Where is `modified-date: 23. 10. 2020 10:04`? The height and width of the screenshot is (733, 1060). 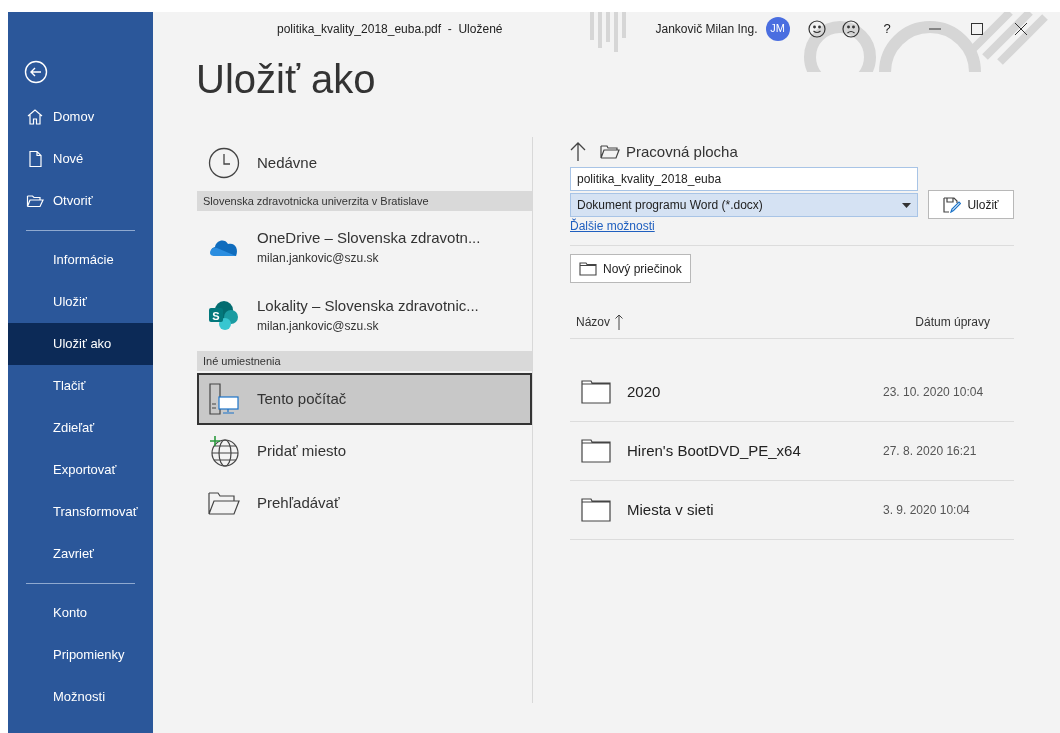 modified-date: 23. 10. 2020 10:04 is located at coordinates (934, 392).